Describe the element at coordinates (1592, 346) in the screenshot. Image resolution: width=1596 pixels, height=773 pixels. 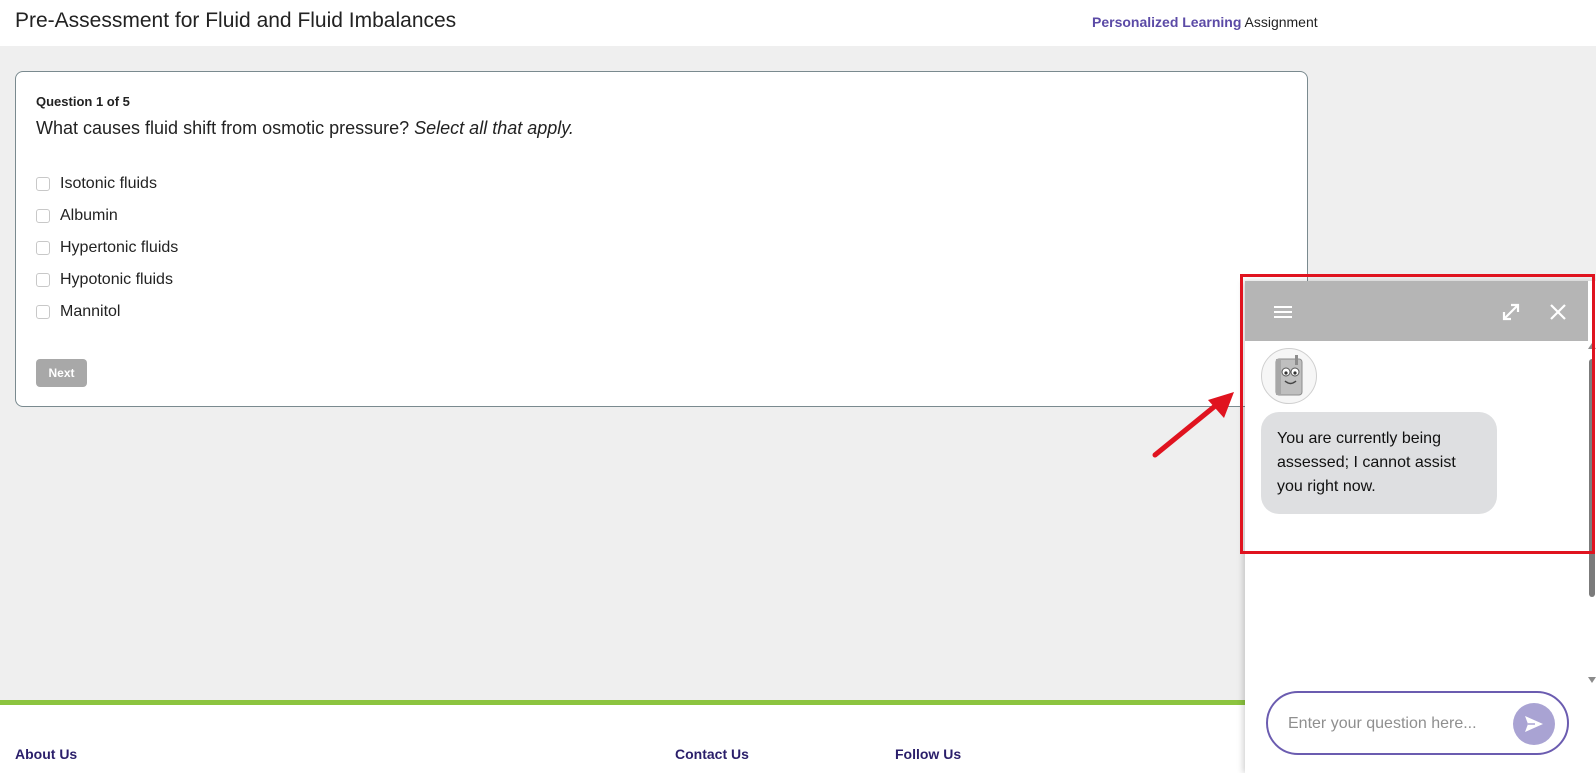
I see `scroll-up-arrow-icon` at that location.